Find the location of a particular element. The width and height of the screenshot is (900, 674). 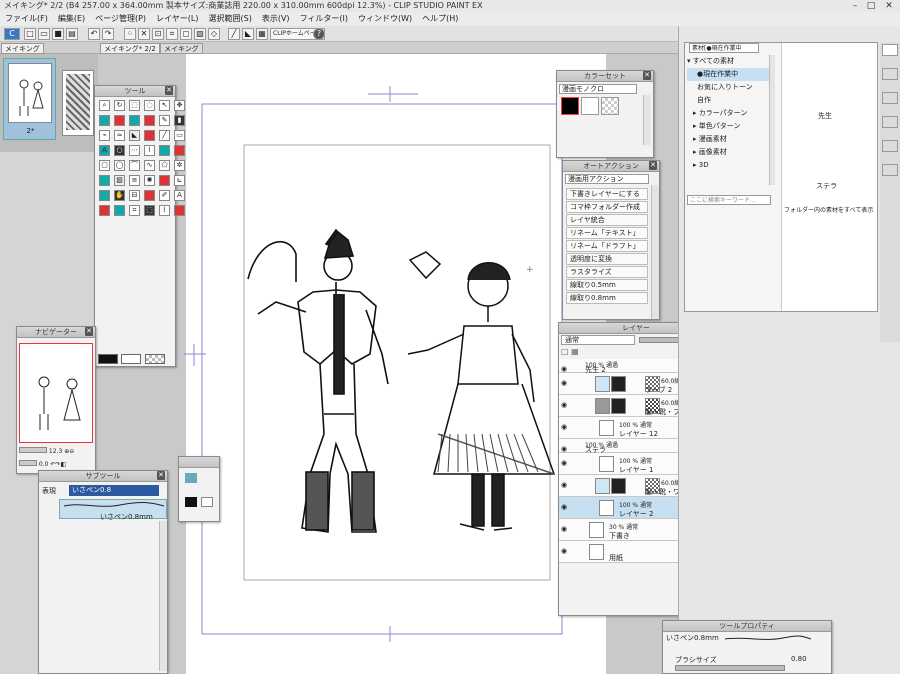

menu-file: ファイル(F) is located at coordinates (26, 19).